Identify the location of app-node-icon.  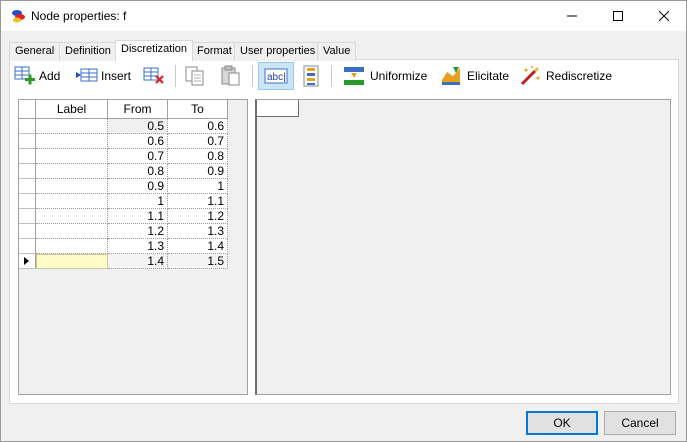
(18, 16).